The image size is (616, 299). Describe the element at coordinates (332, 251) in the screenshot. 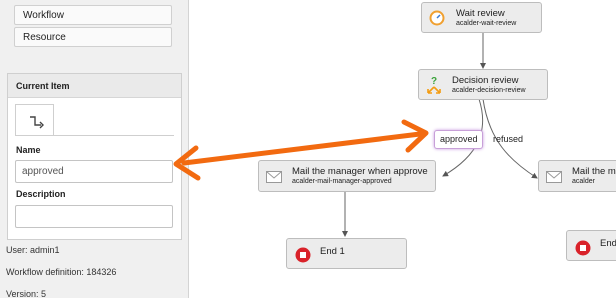

I see `node-title: End 1` at that location.